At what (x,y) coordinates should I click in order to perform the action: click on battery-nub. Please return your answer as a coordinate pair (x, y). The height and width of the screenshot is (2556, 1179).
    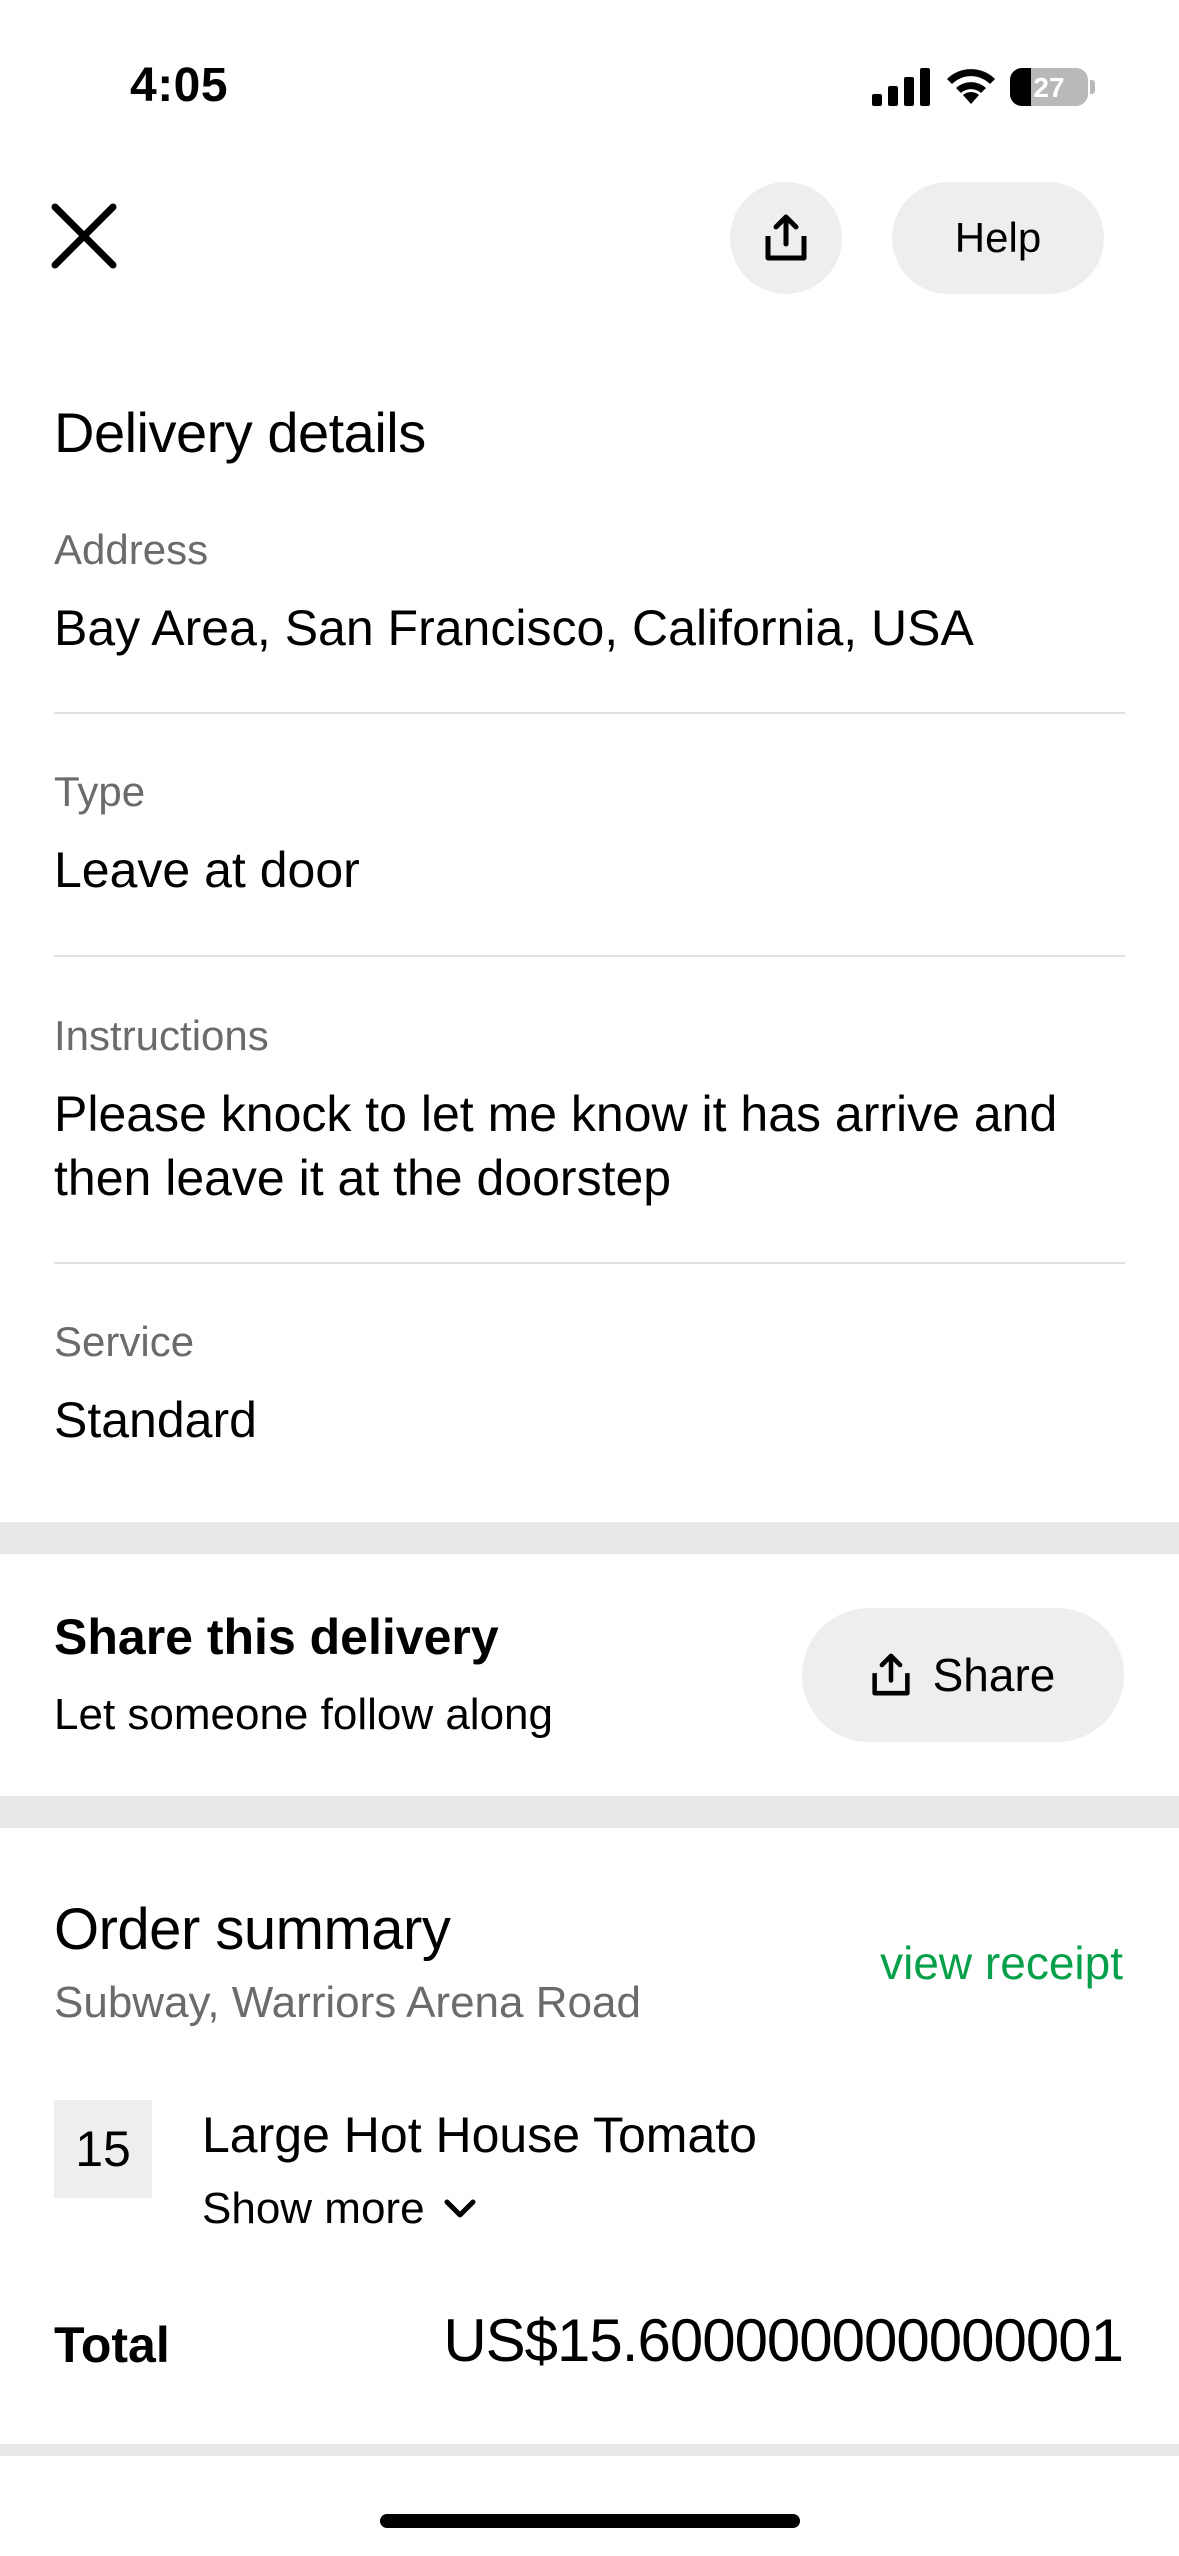
    Looking at the image, I should click on (1092, 87).